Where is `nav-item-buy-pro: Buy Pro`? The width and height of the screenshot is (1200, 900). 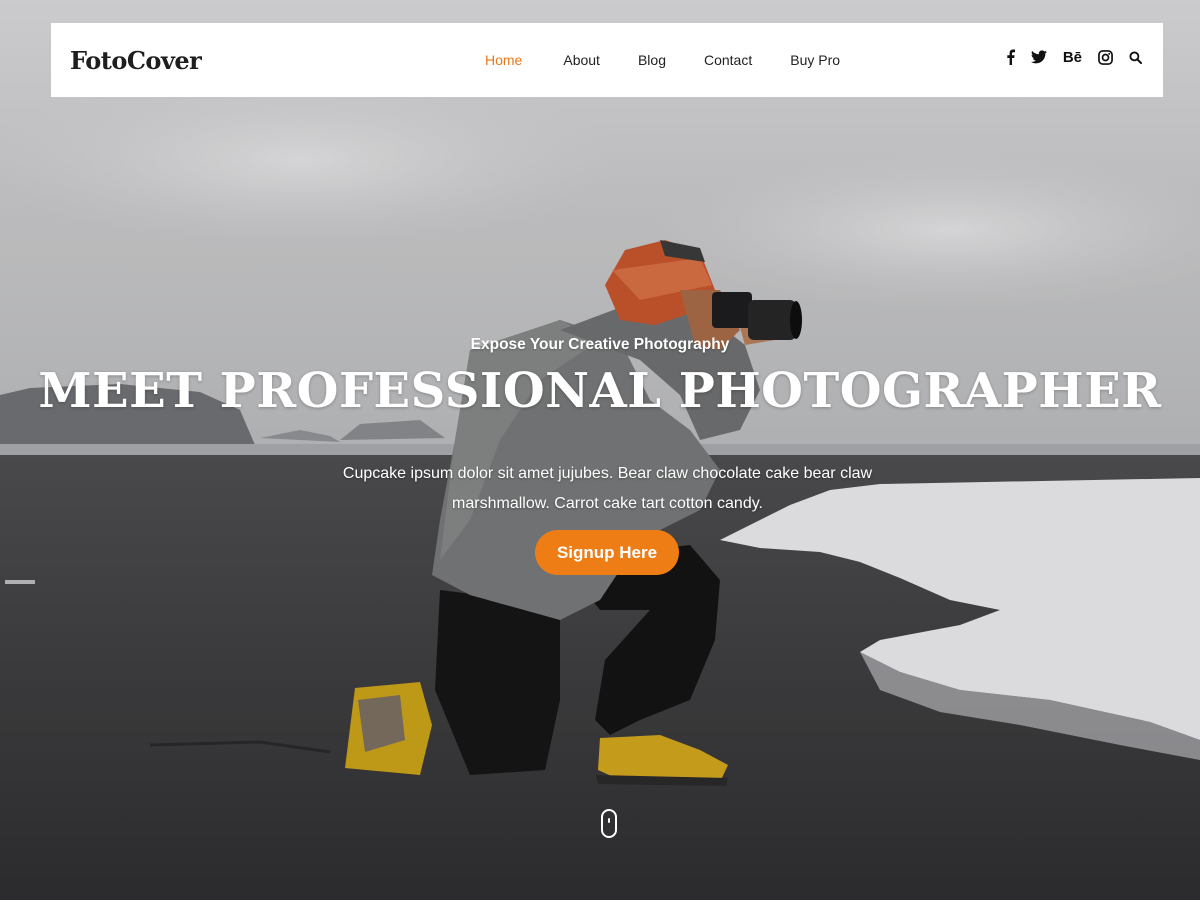
nav-item-buy-pro: Buy Pro is located at coordinates (815, 60).